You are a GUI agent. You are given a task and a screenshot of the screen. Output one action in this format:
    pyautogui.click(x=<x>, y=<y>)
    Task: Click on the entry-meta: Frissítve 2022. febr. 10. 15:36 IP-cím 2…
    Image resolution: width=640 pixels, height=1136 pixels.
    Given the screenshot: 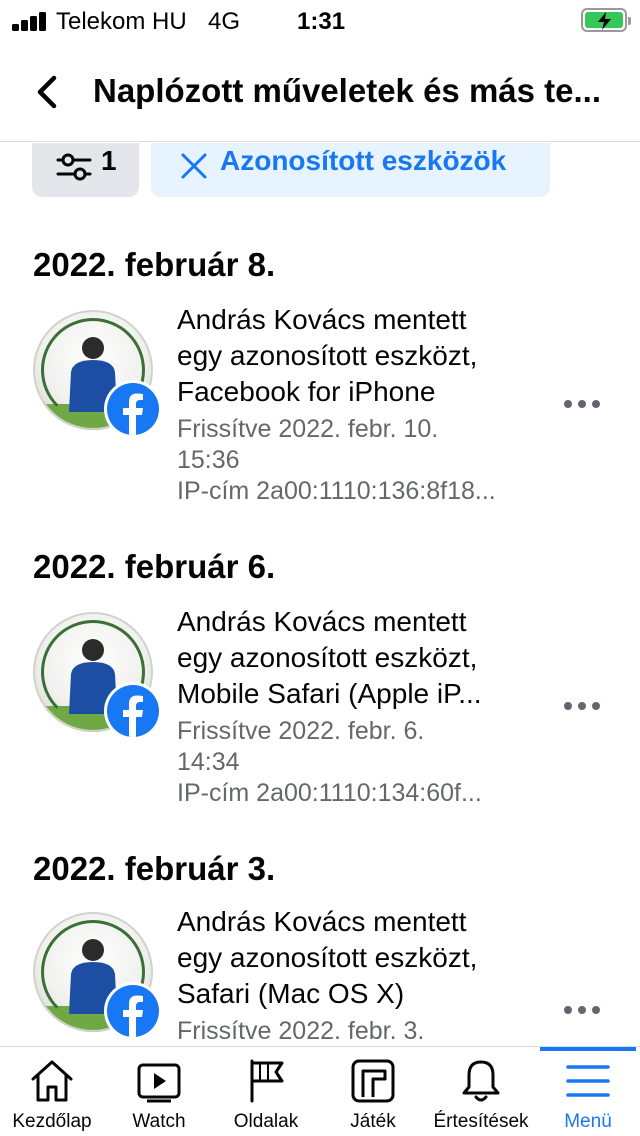 What is the action you would take?
    pyautogui.click(x=336, y=460)
    